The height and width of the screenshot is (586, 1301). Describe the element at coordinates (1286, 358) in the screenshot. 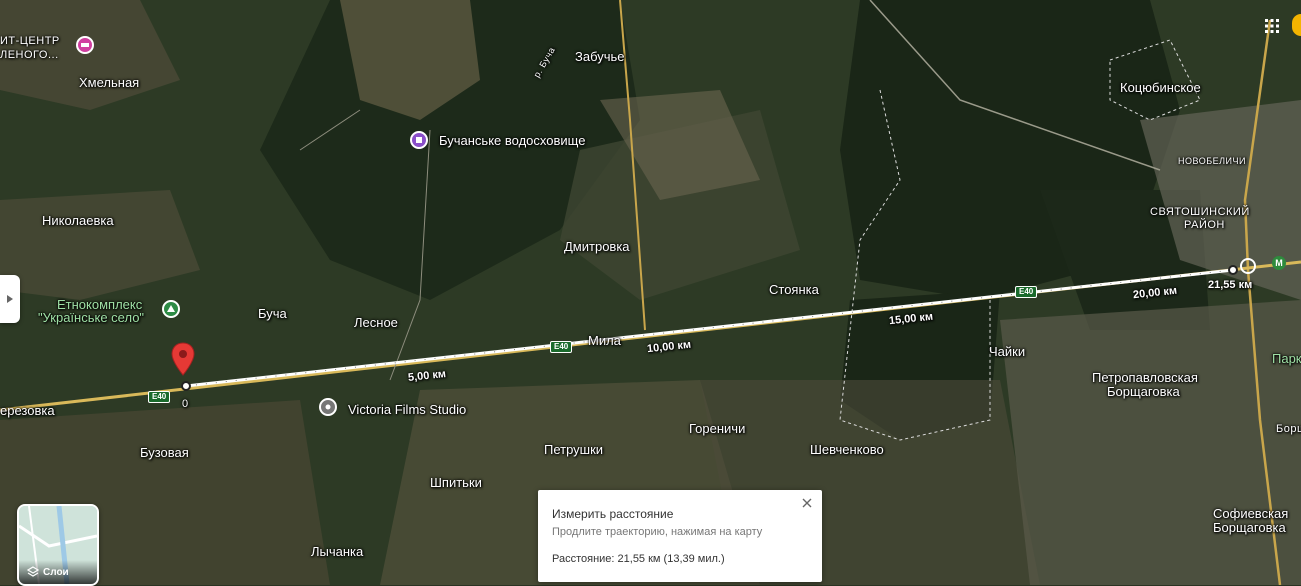

I see `place-label: Парк` at that location.